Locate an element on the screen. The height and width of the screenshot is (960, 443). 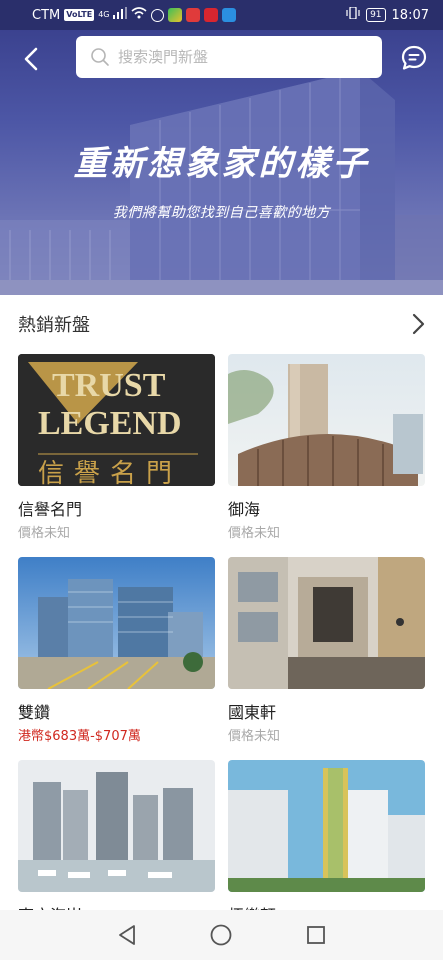
app-red2-icon is located at coordinates (211, 15).